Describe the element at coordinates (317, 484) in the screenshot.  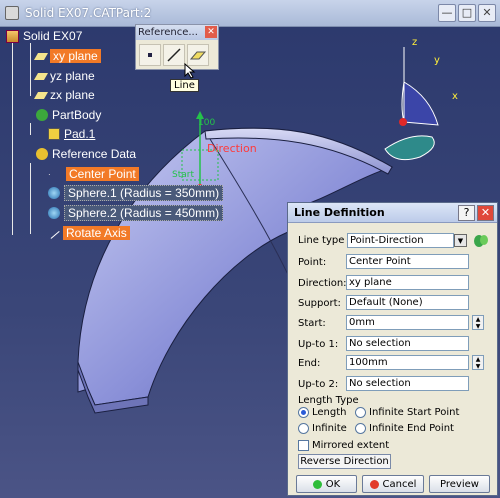
I see `ok-icon` at that location.